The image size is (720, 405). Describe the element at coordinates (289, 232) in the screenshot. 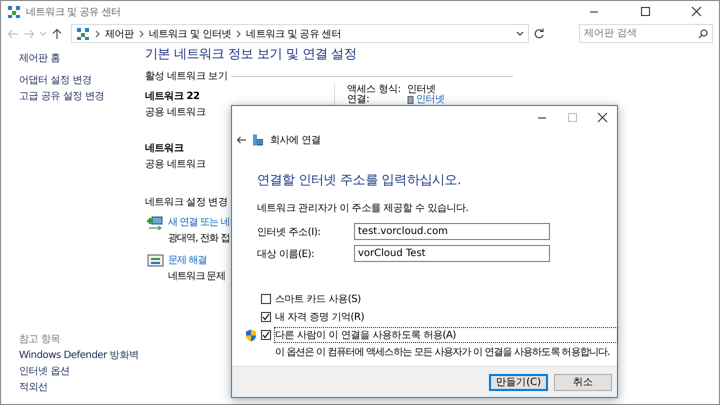

I see `field-label: 인터넷 주소(I):` at that location.